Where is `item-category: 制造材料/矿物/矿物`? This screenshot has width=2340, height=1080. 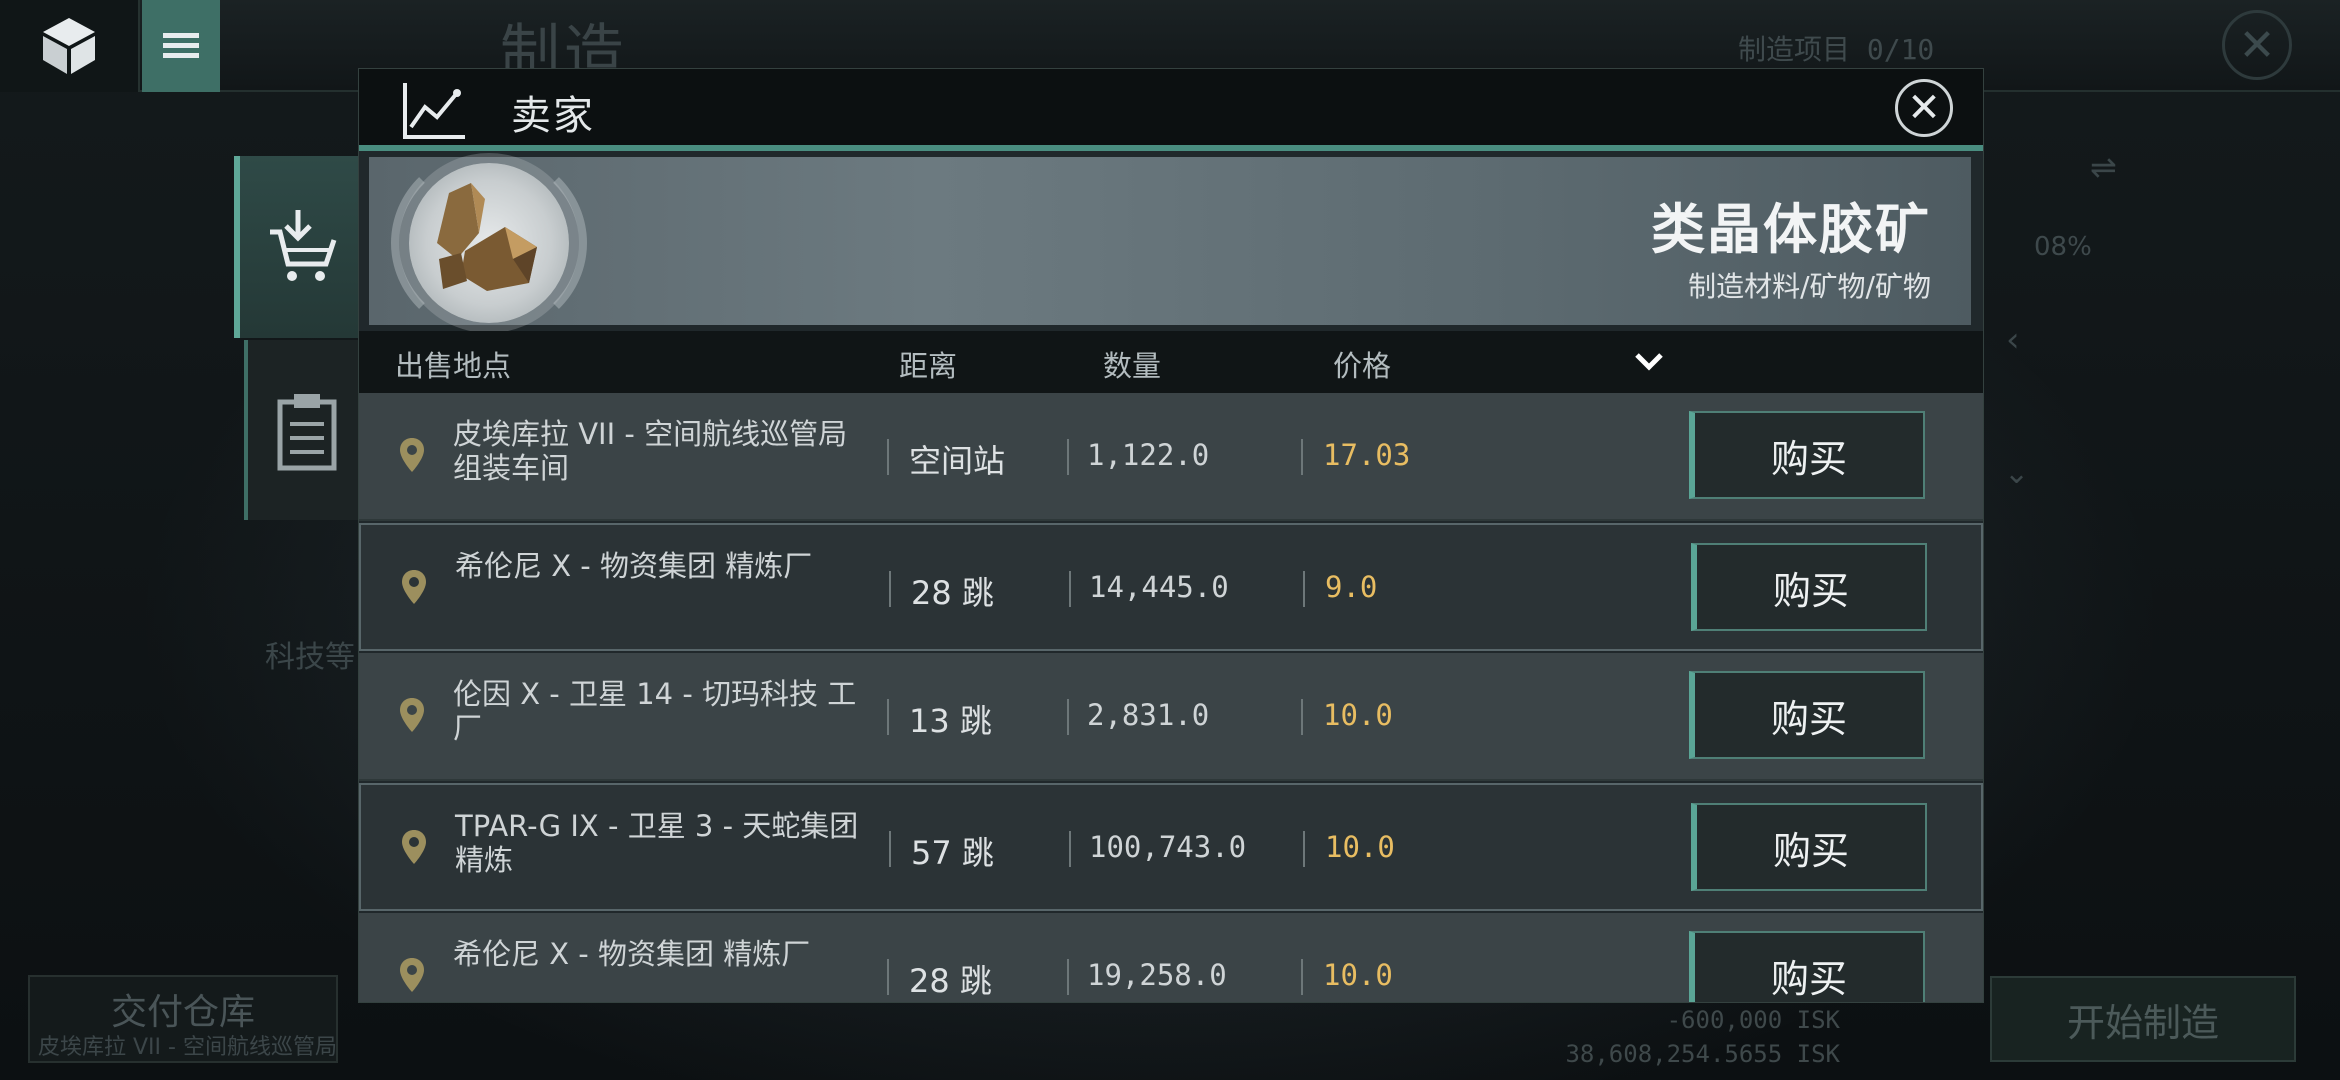
item-category: 制造材料/矿物/矿物 is located at coordinates (1809, 286).